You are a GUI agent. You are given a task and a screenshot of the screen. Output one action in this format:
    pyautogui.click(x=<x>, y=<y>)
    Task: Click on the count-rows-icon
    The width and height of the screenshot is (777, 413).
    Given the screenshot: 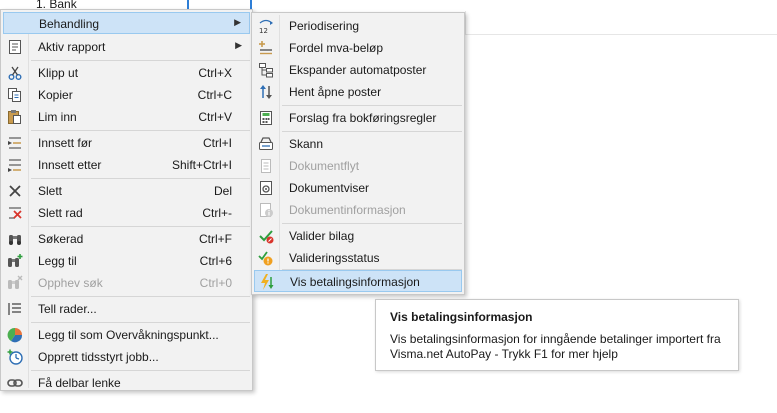 What is the action you would take?
    pyautogui.click(x=14, y=309)
    